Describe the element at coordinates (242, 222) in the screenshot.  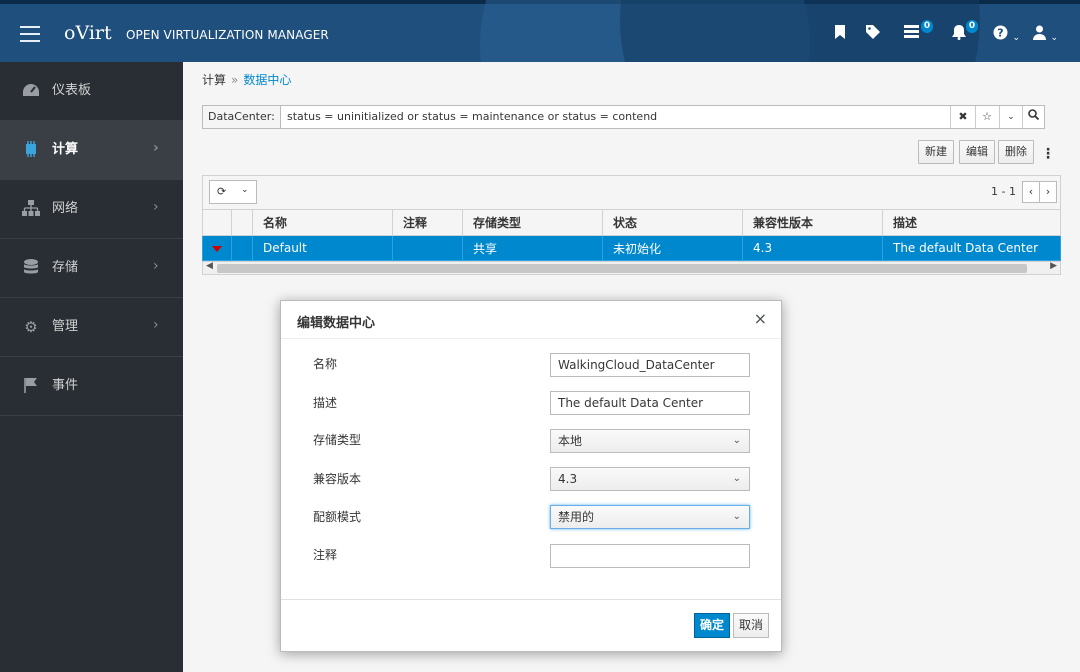
I see `column-header-spacer` at that location.